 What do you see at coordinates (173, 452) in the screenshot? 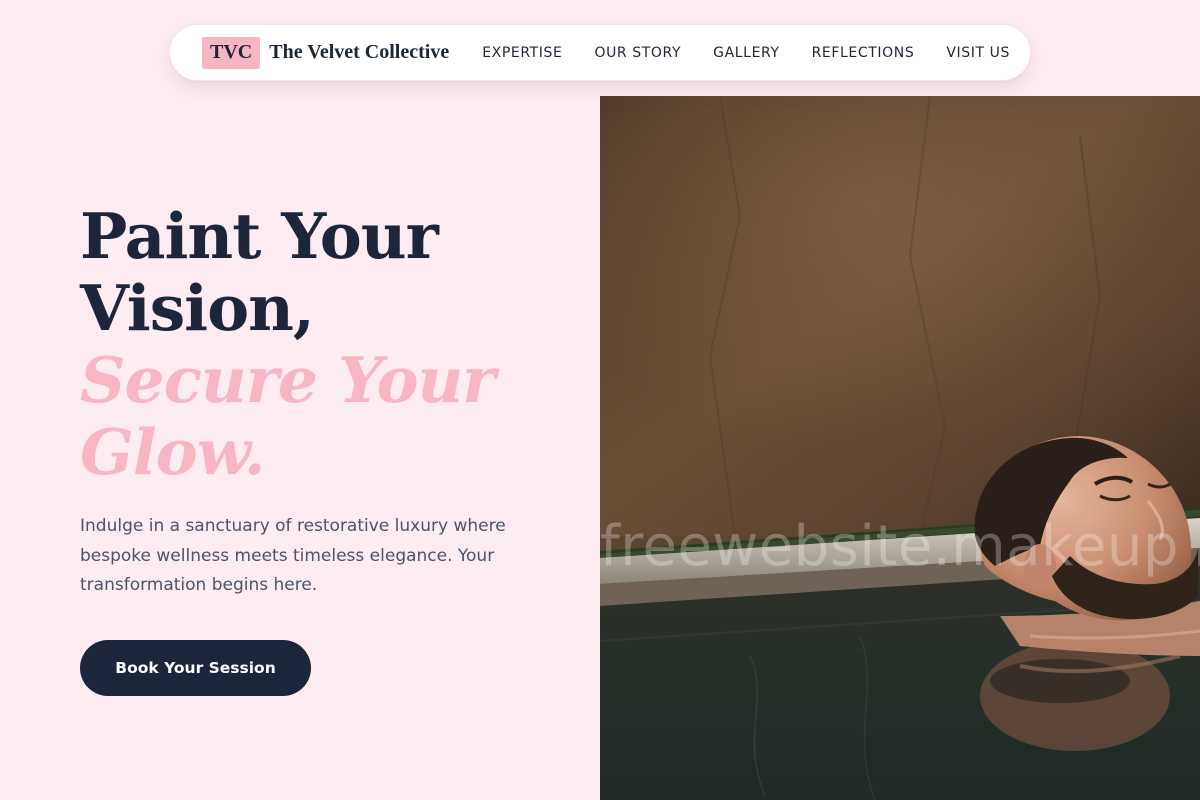
I see `hero-title-accent-line-2: Glow.` at bounding box center [173, 452].